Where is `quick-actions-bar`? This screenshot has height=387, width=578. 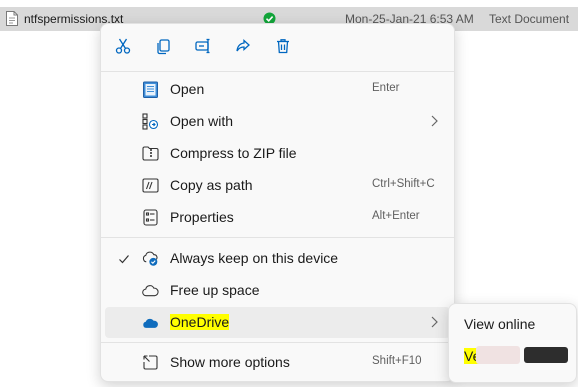 quick-actions-bar is located at coordinates (277, 46).